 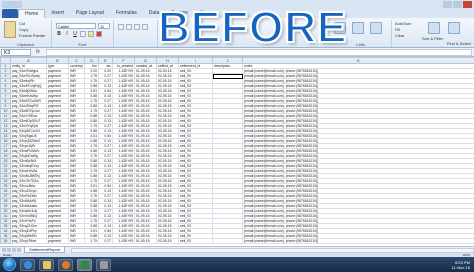 I want to click on font-name-select: Calibri, so click(x=76, y=26).